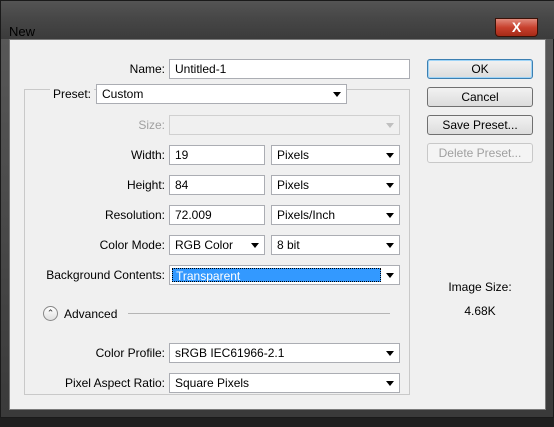  What do you see at coordinates (221, 94) in the screenshot?
I see `preset-select: Custom` at bounding box center [221, 94].